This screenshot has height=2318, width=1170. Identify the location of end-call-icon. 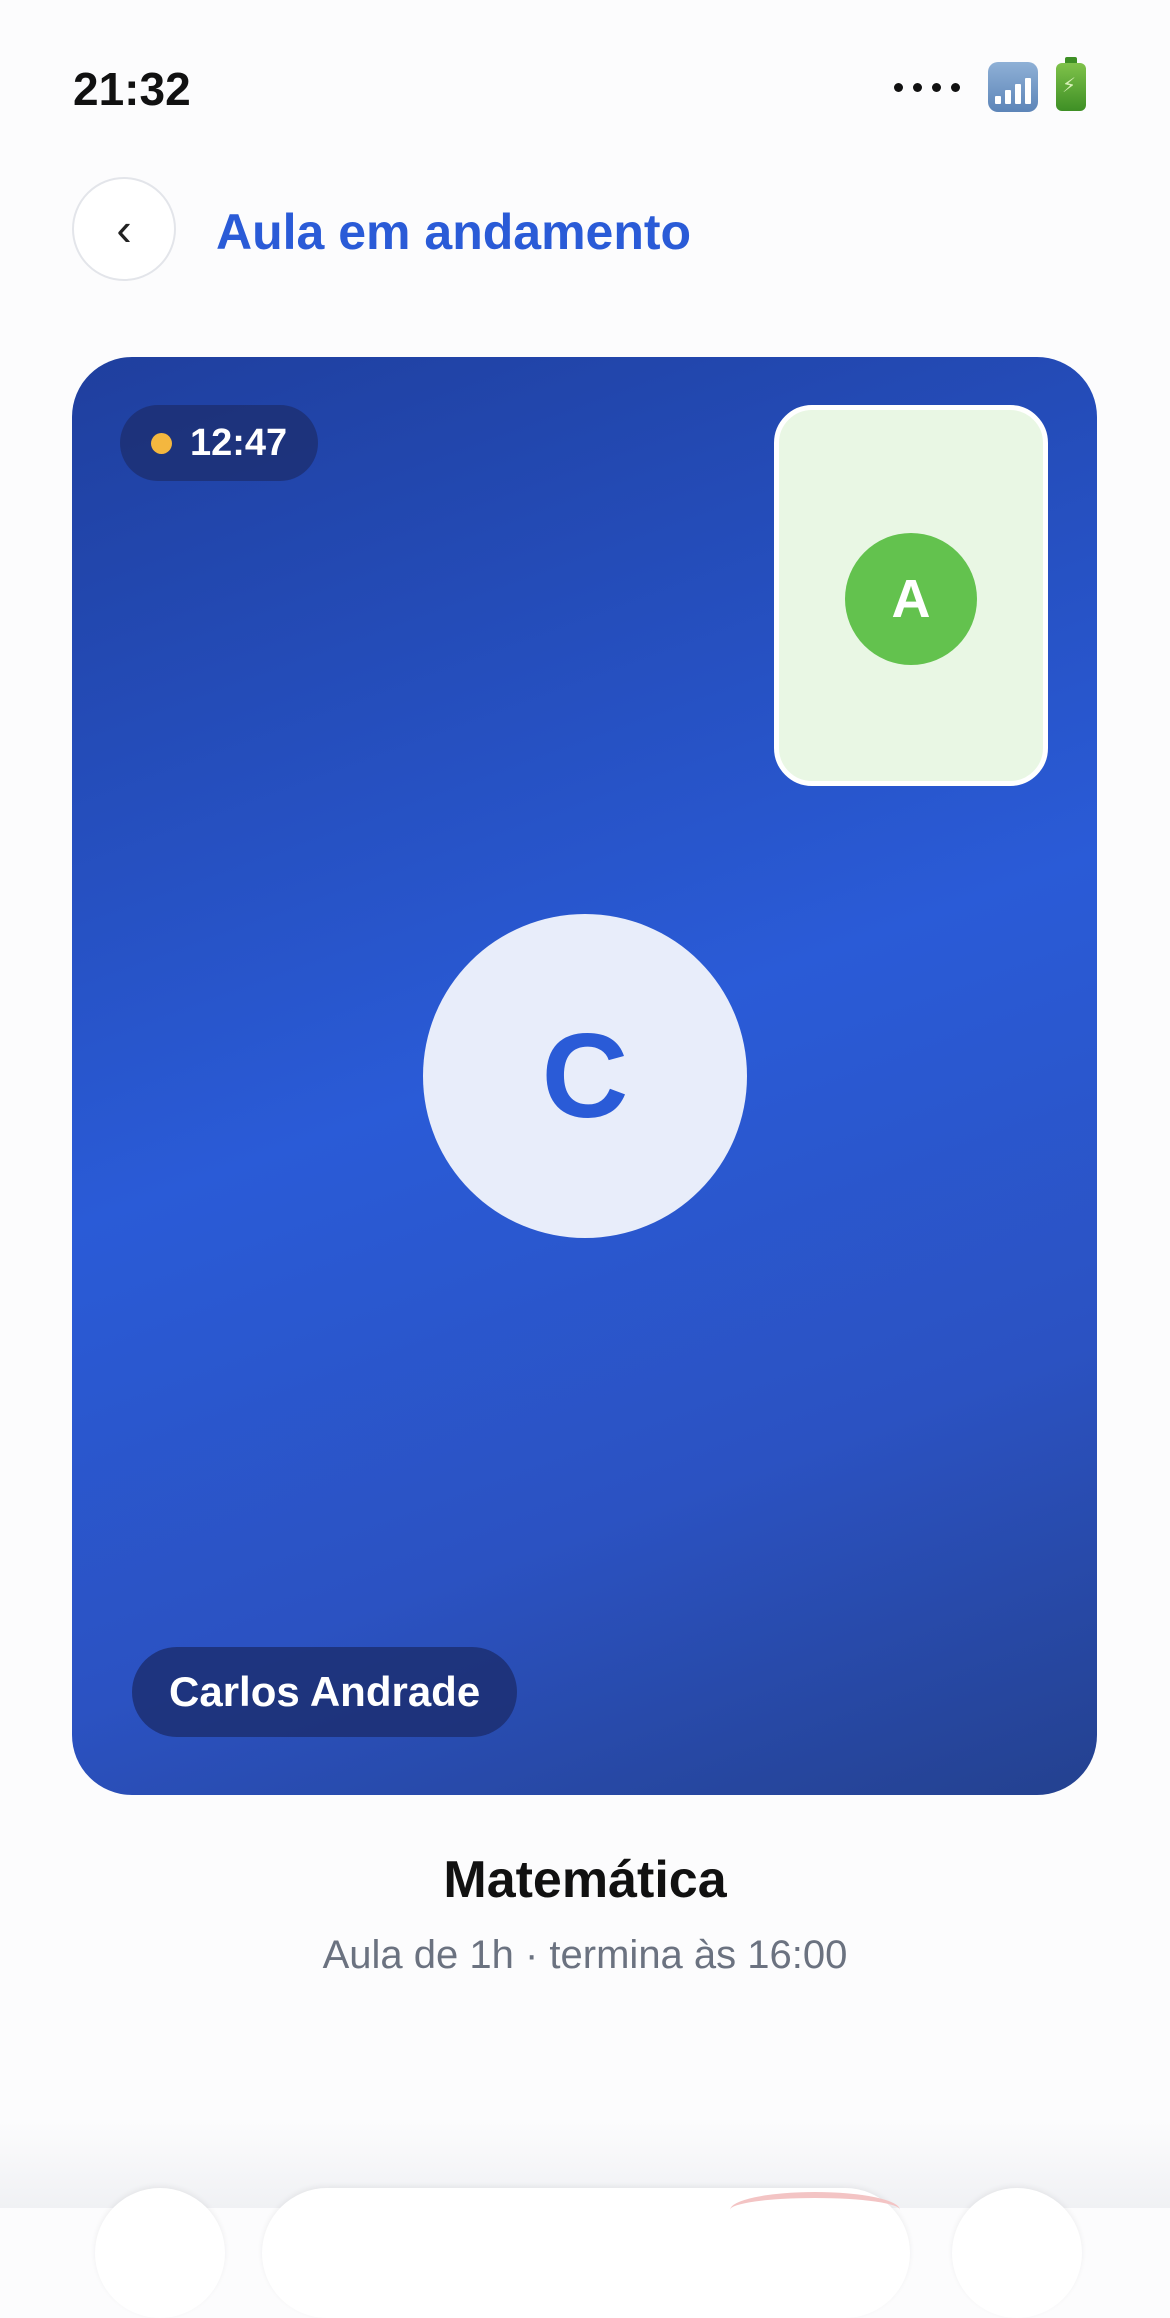
(815, 2210).